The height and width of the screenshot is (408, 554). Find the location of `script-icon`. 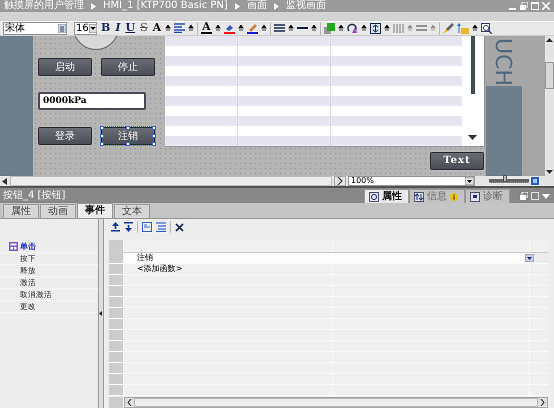

script-icon is located at coordinates (13, 246).